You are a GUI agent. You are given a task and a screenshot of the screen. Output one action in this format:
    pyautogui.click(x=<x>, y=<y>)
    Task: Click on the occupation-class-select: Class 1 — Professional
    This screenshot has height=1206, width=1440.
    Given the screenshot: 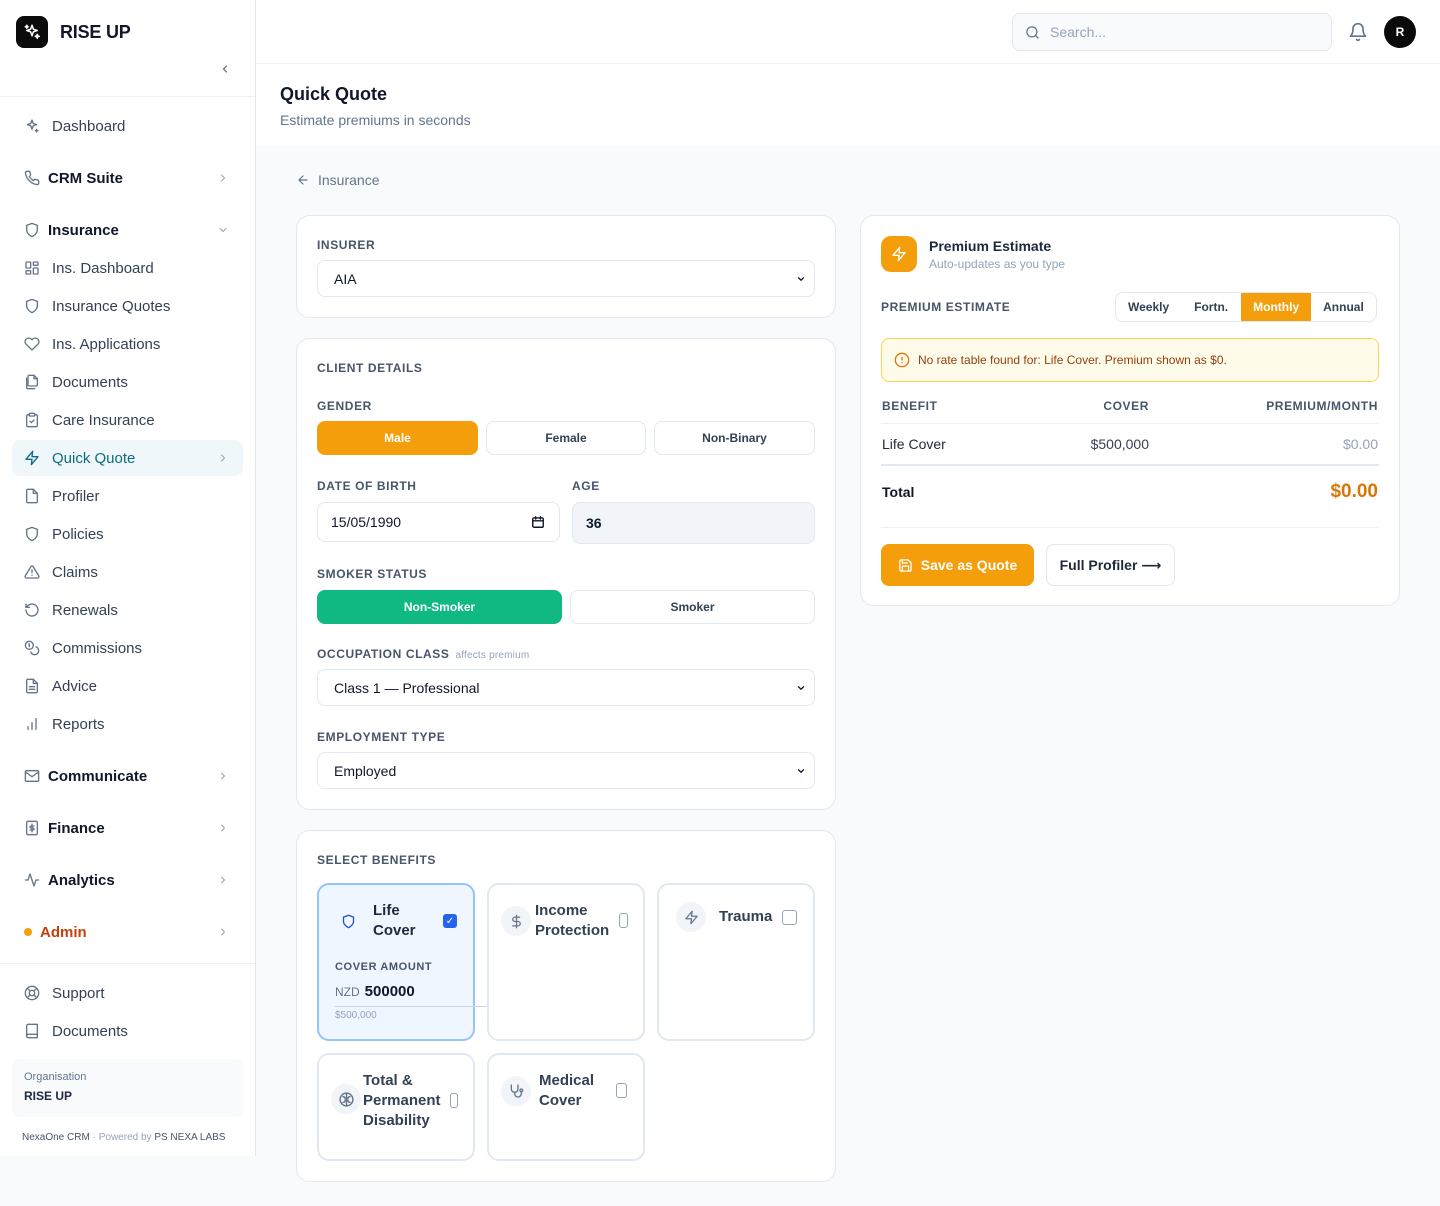 What is the action you would take?
    pyautogui.click(x=566, y=687)
    